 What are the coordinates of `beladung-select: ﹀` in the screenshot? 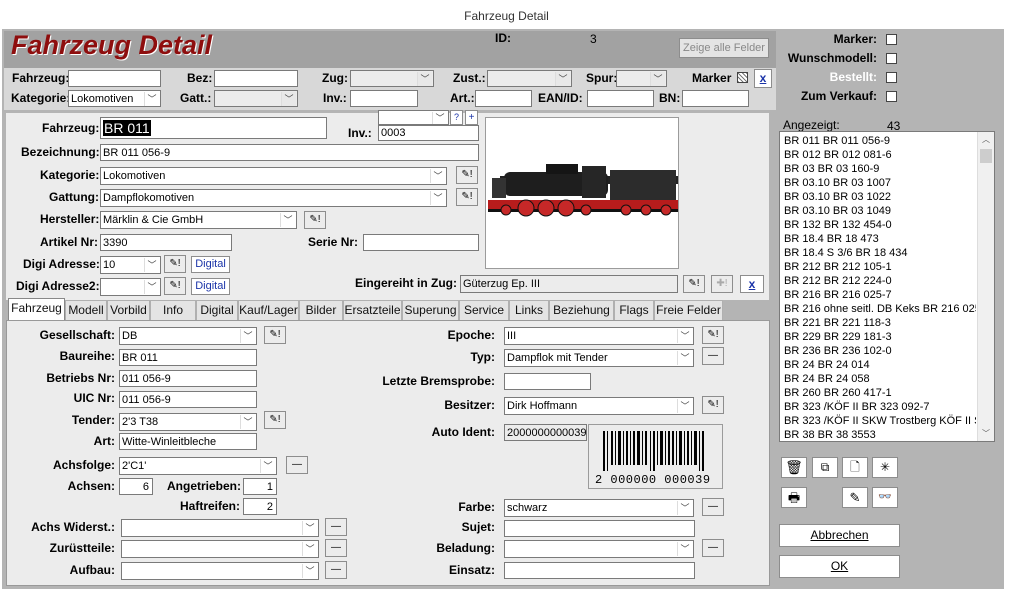 It's located at (599, 549).